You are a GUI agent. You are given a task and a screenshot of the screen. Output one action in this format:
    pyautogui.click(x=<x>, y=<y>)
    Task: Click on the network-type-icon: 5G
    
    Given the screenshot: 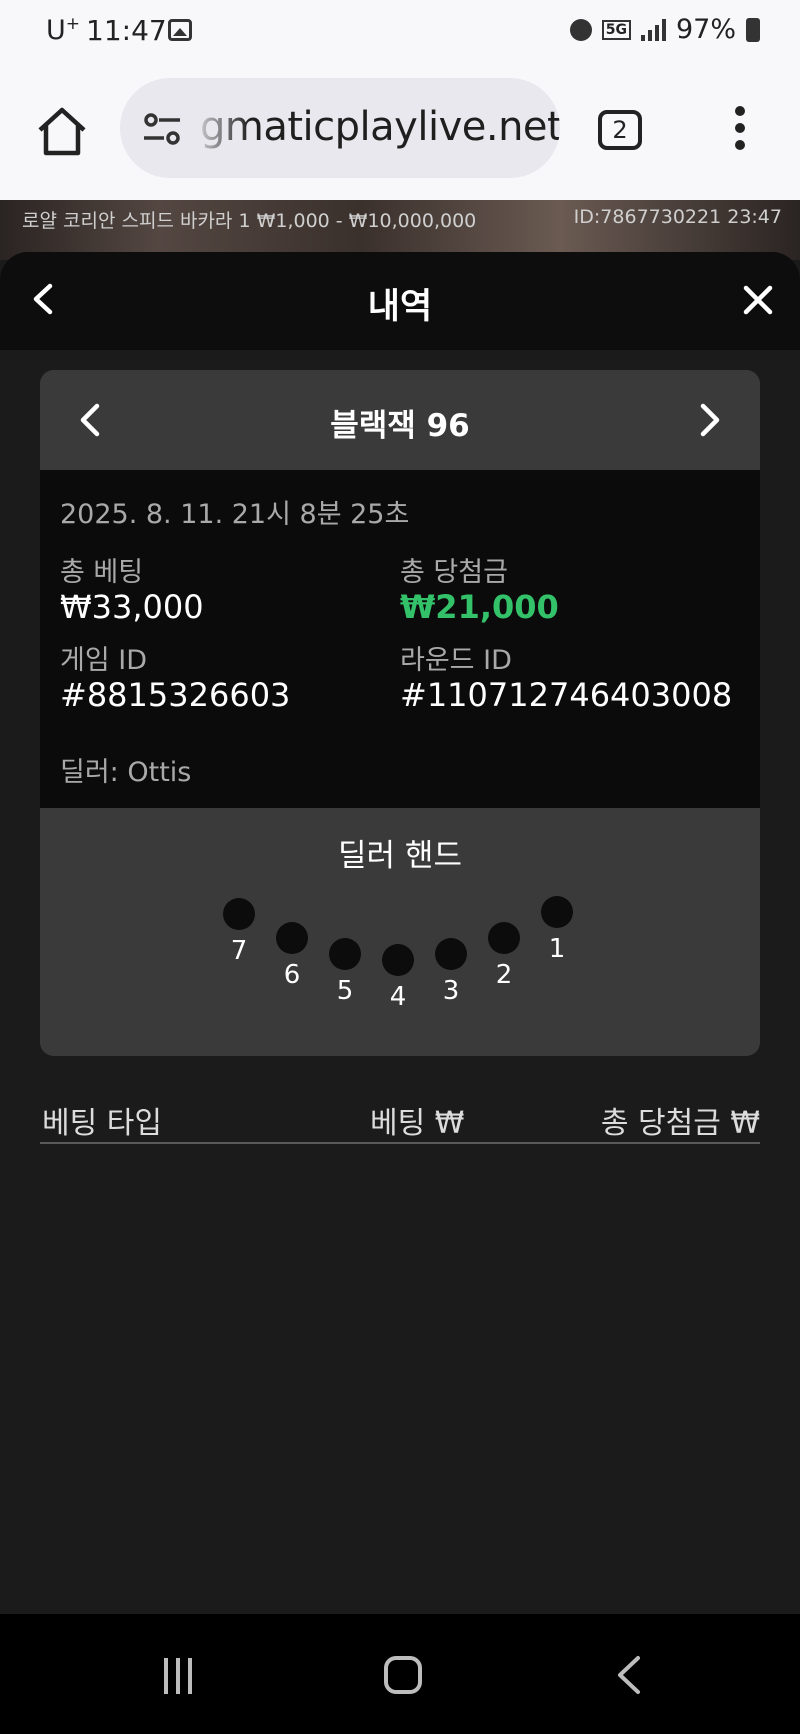 What is the action you would take?
    pyautogui.click(x=616, y=29)
    